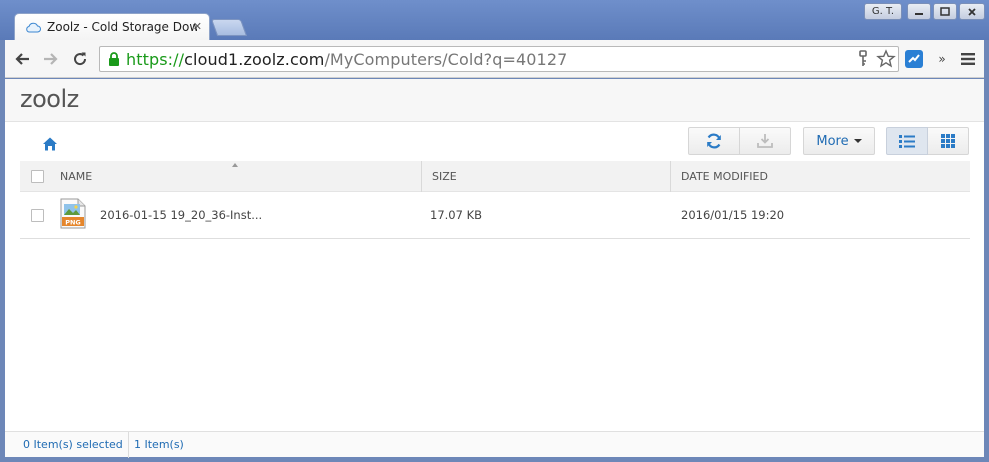 The height and width of the screenshot is (462, 989). I want to click on list-view-button, so click(907, 141).